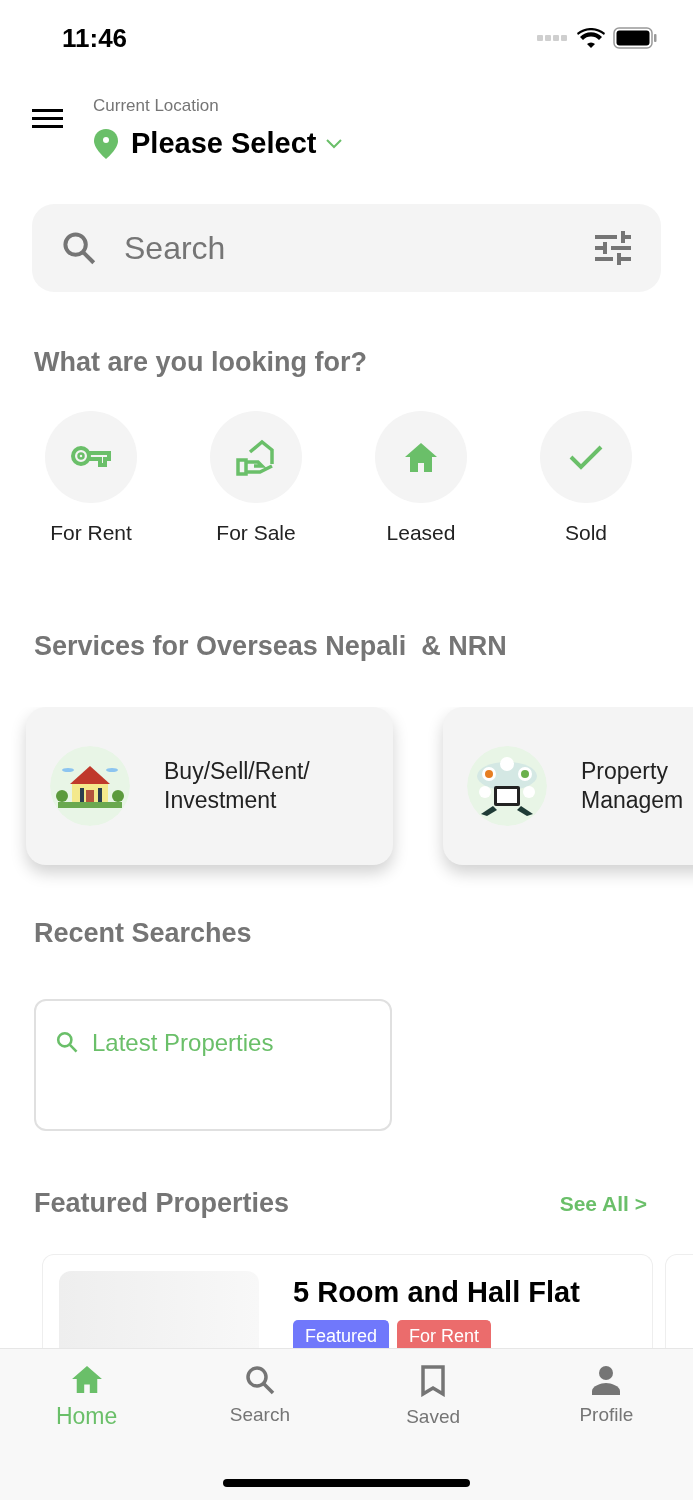 The image size is (693, 1500). I want to click on section-title: Featured Properties, so click(162, 1203).